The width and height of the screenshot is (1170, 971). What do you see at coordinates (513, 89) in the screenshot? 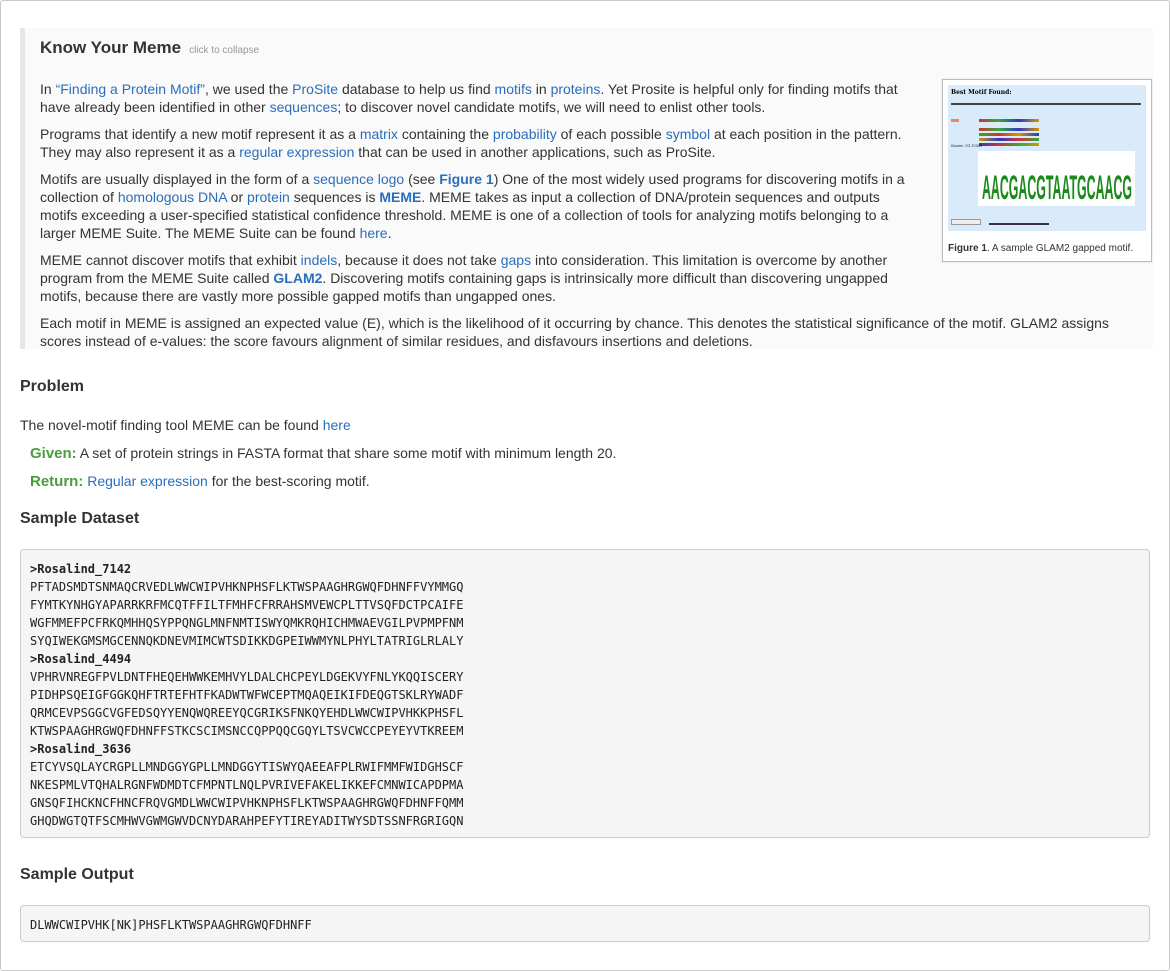
I see `link-motifs: motifs` at bounding box center [513, 89].